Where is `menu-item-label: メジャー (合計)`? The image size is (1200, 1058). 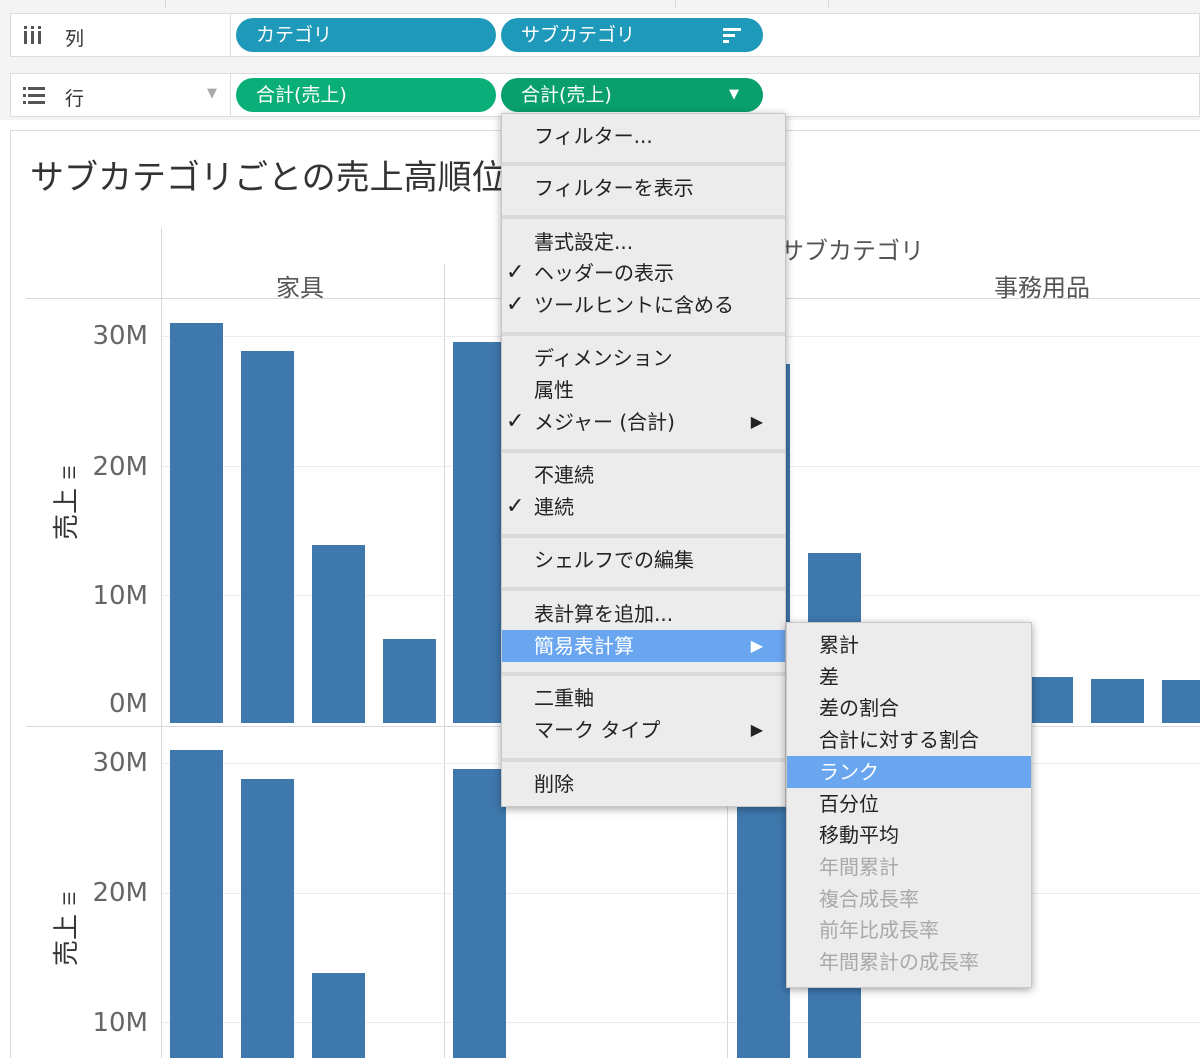 menu-item-label: メジャー (合計) is located at coordinates (604, 422).